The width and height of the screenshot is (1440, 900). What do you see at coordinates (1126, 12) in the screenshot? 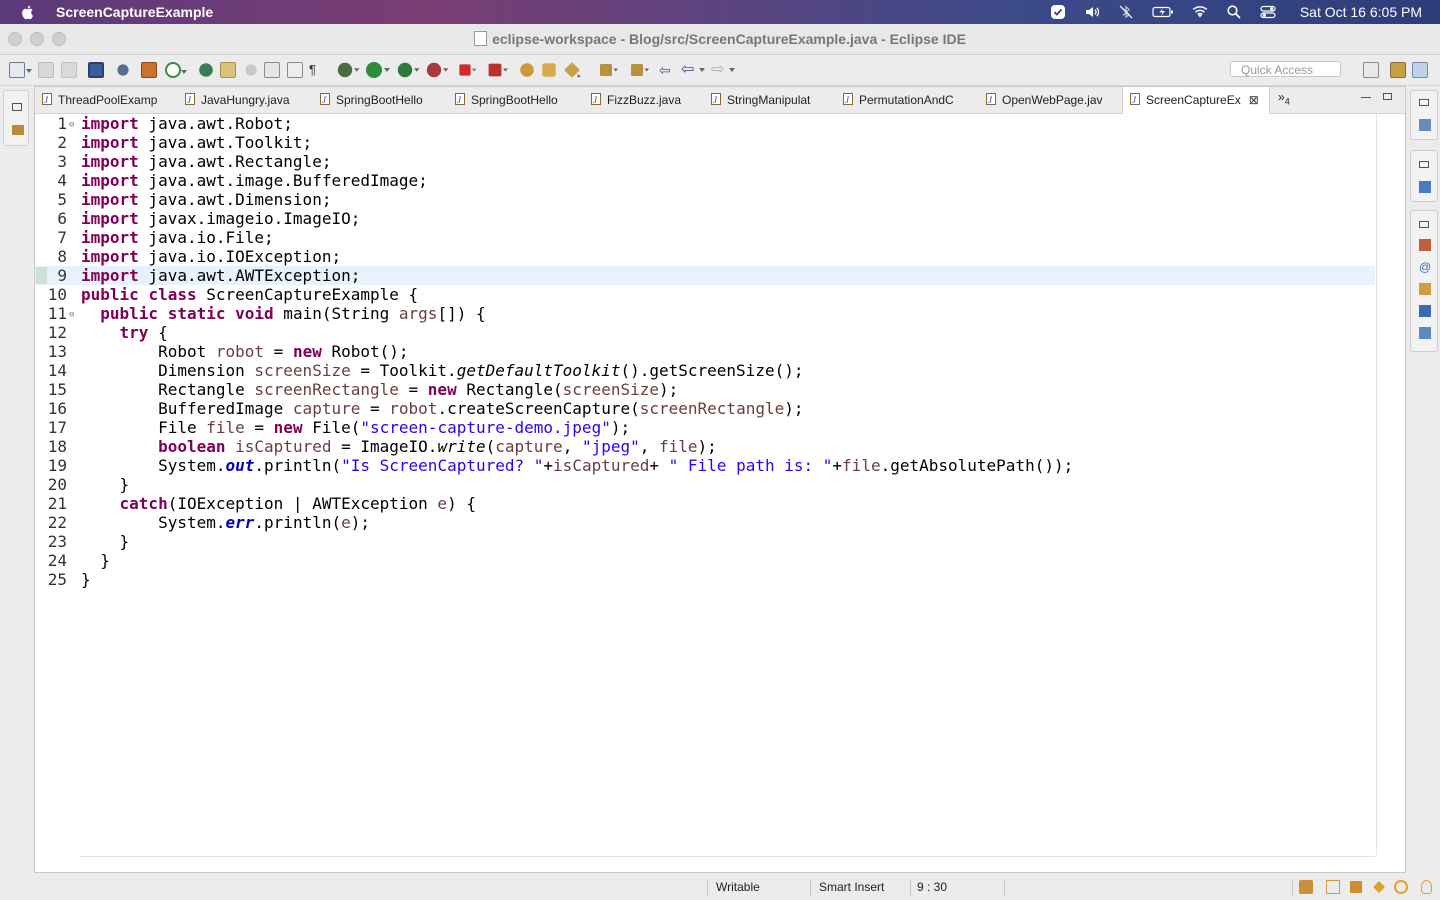
I see `bluetooth-off-icon` at bounding box center [1126, 12].